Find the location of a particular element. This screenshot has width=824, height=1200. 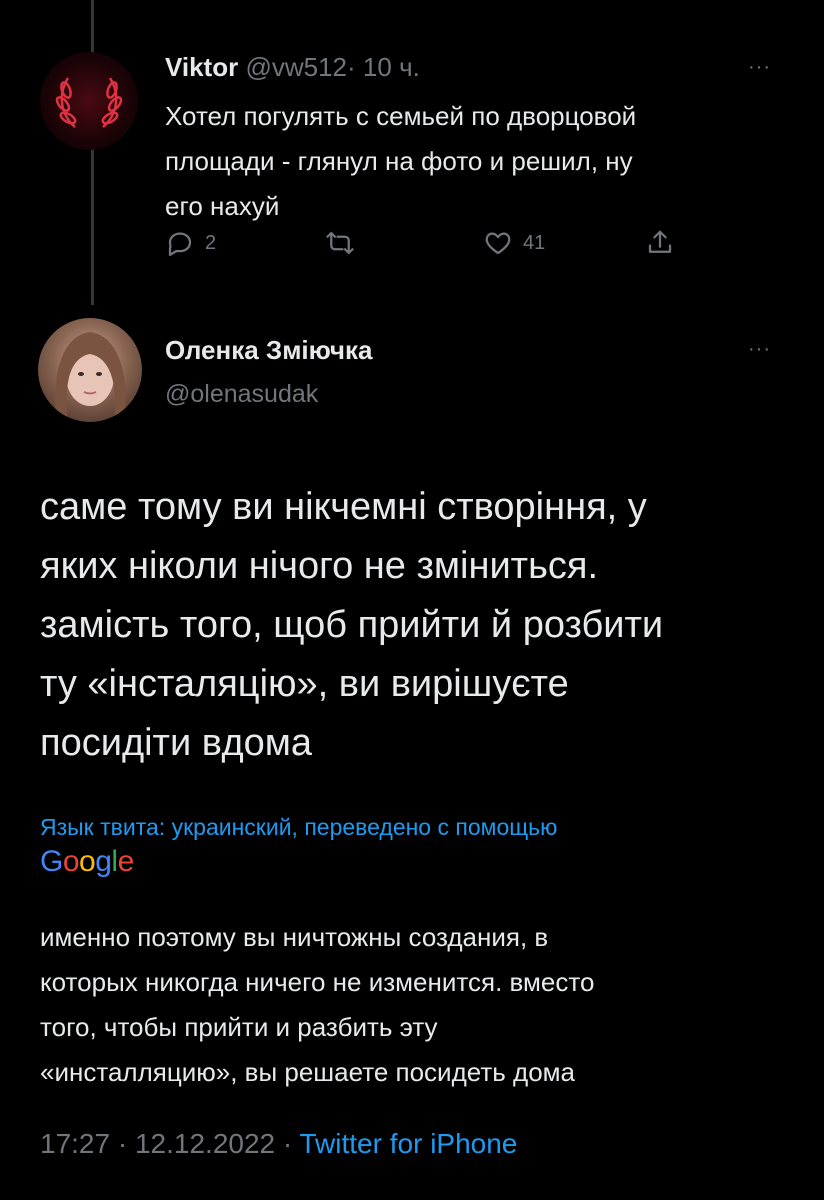

tweet1-action-bar: 2 41 is located at coordinates (425, 246).